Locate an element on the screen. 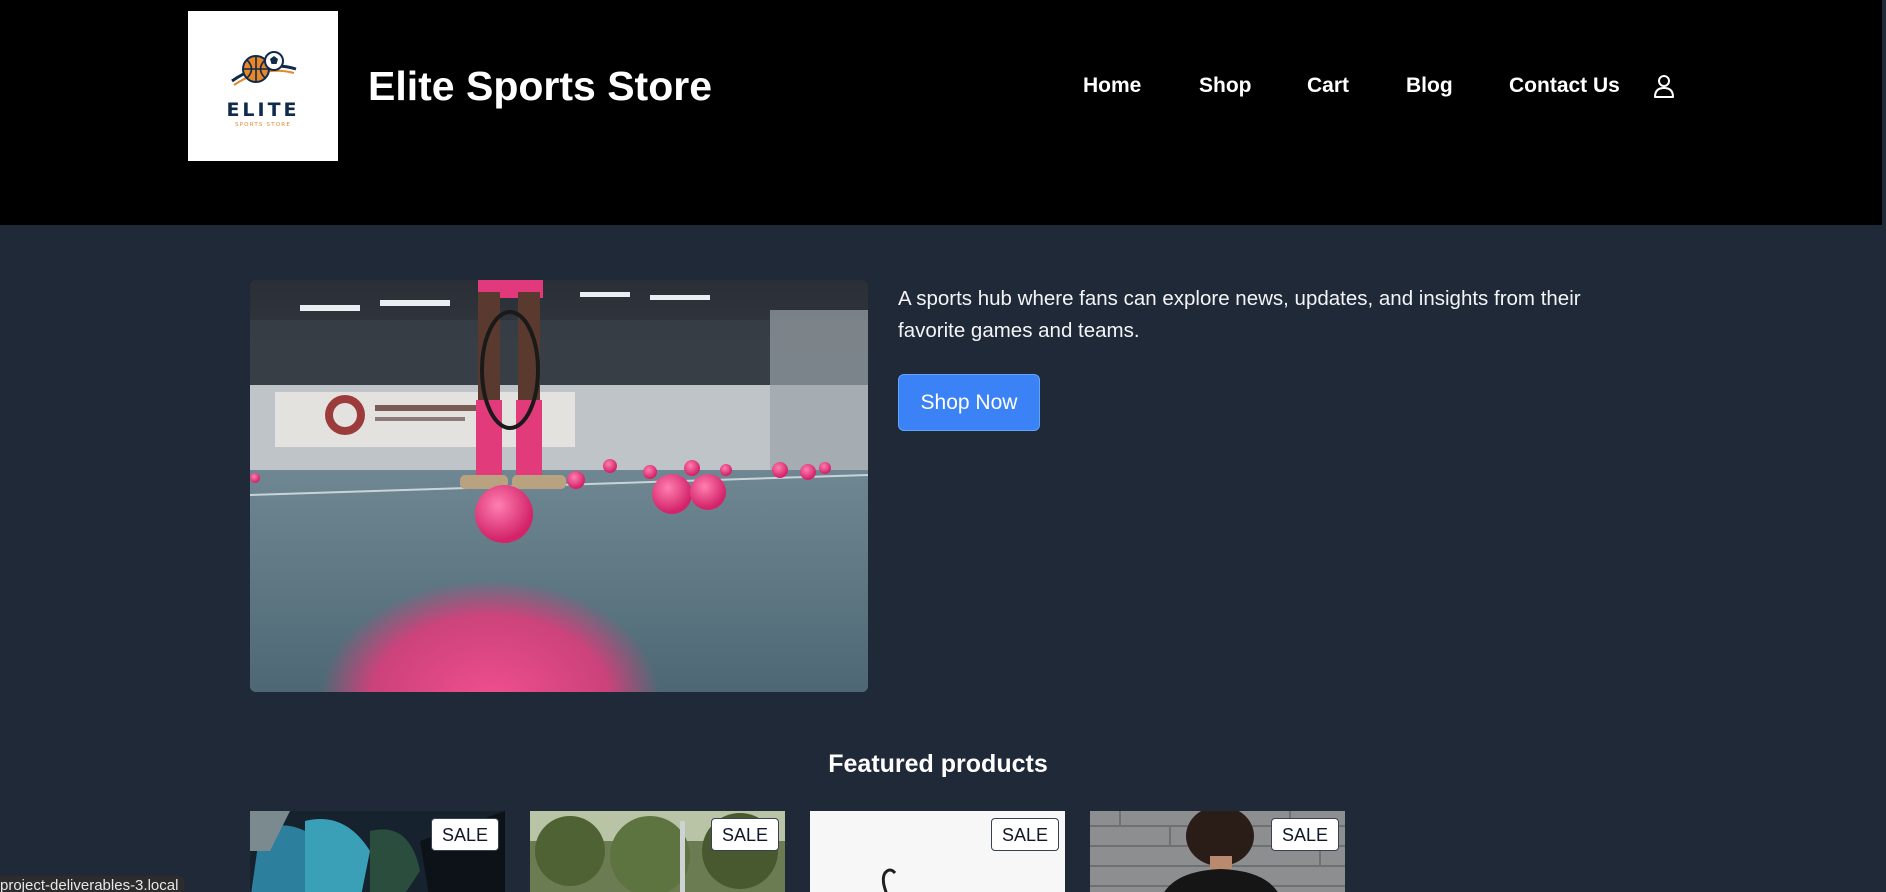 The height and width of the screenshot is (892, 1886). nav-home: Home is located at coordinates (1112, 86).